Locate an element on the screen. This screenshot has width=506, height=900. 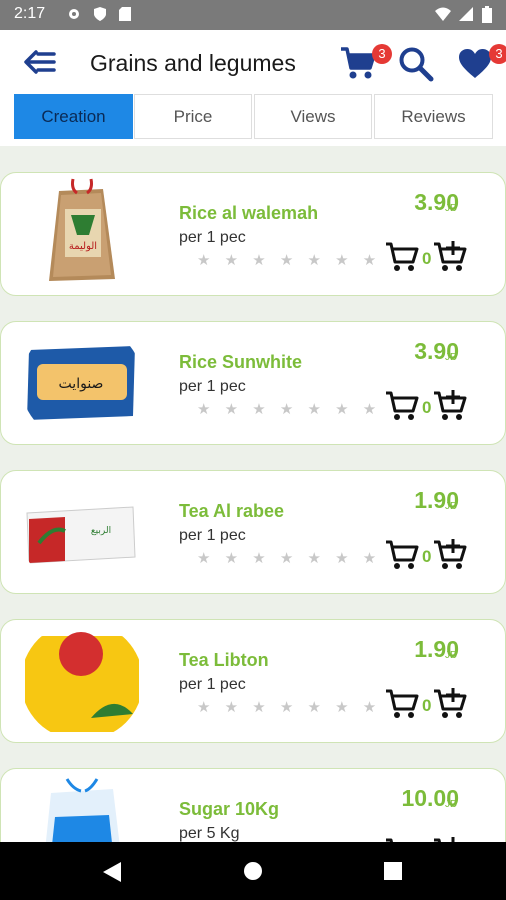
signal-icon is located at coordinates (466, 14).